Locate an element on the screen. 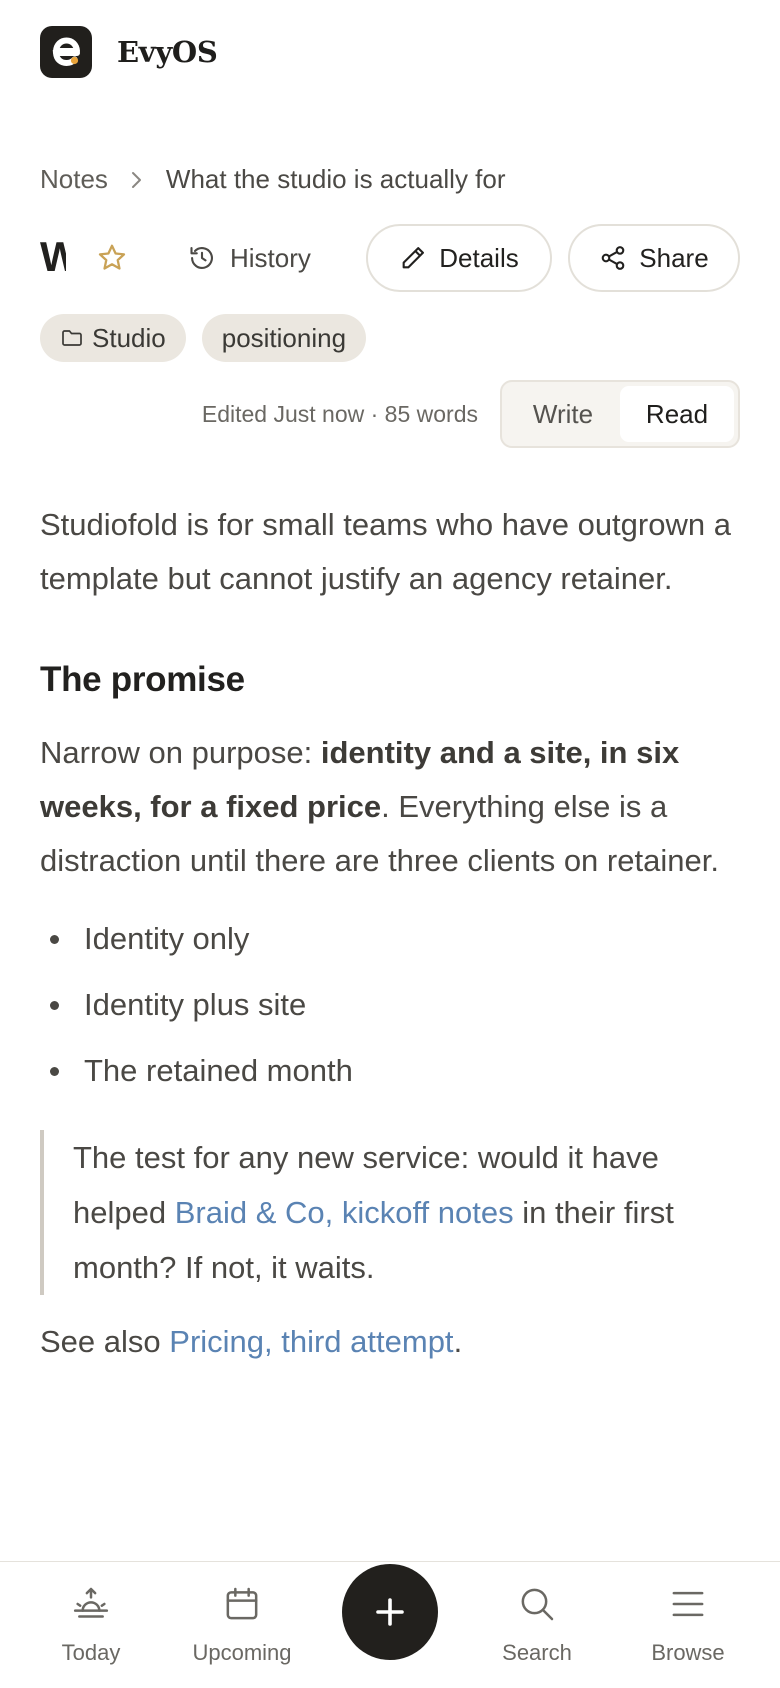  nav-browse: Browse is located at coordinates (688, 1625).